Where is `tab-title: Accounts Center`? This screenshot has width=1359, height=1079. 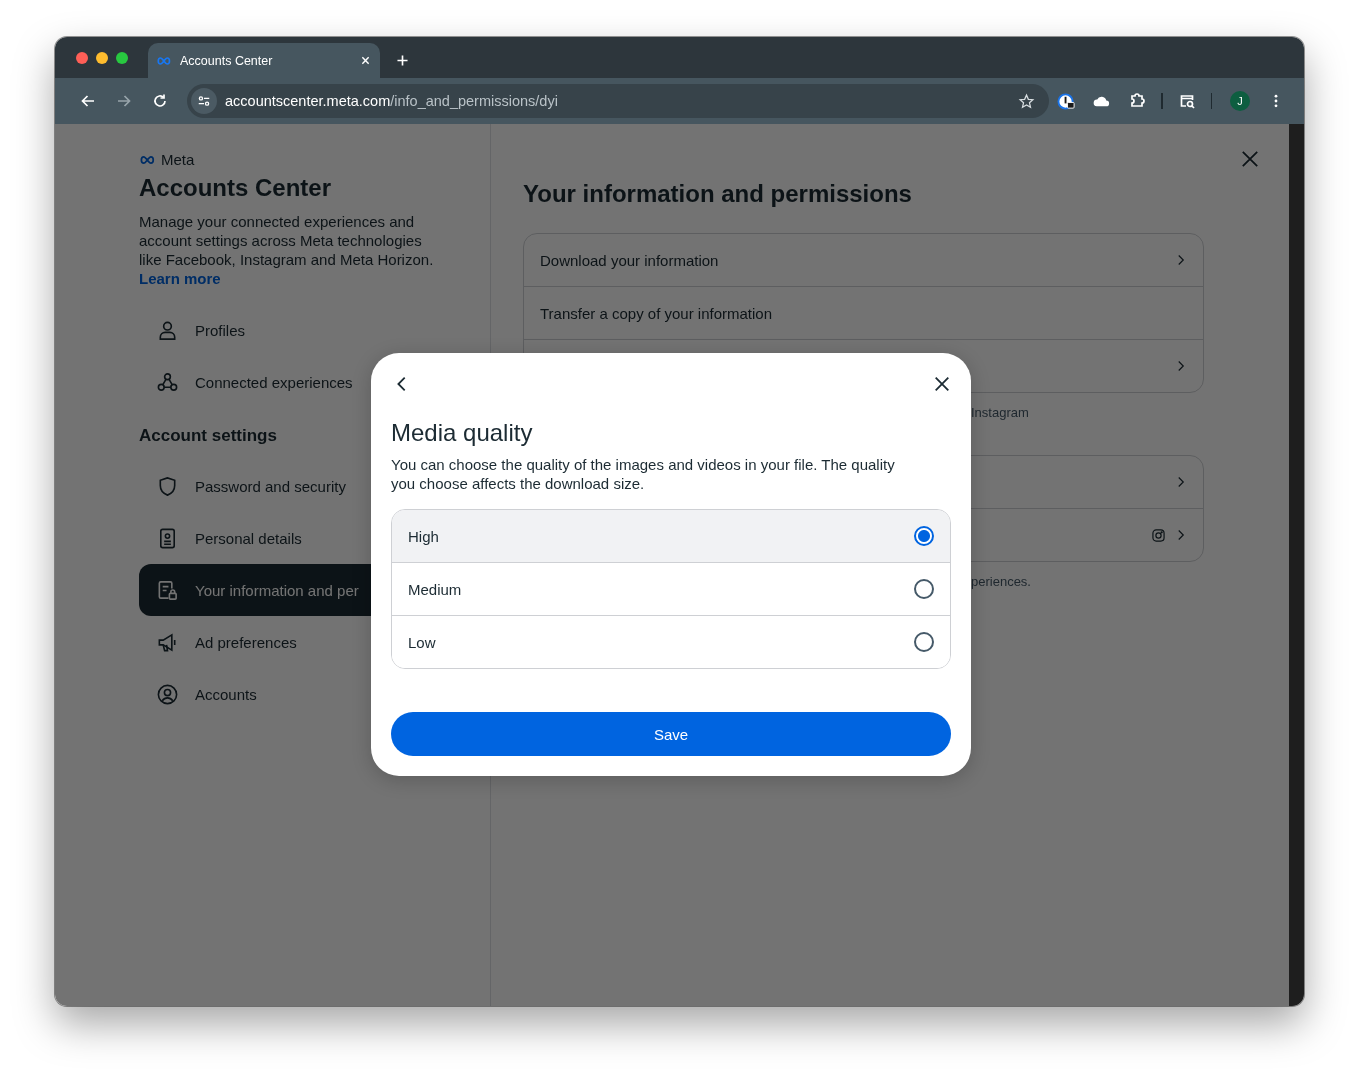 tab-title: Accounts Center is located at coordinates (227, 60).